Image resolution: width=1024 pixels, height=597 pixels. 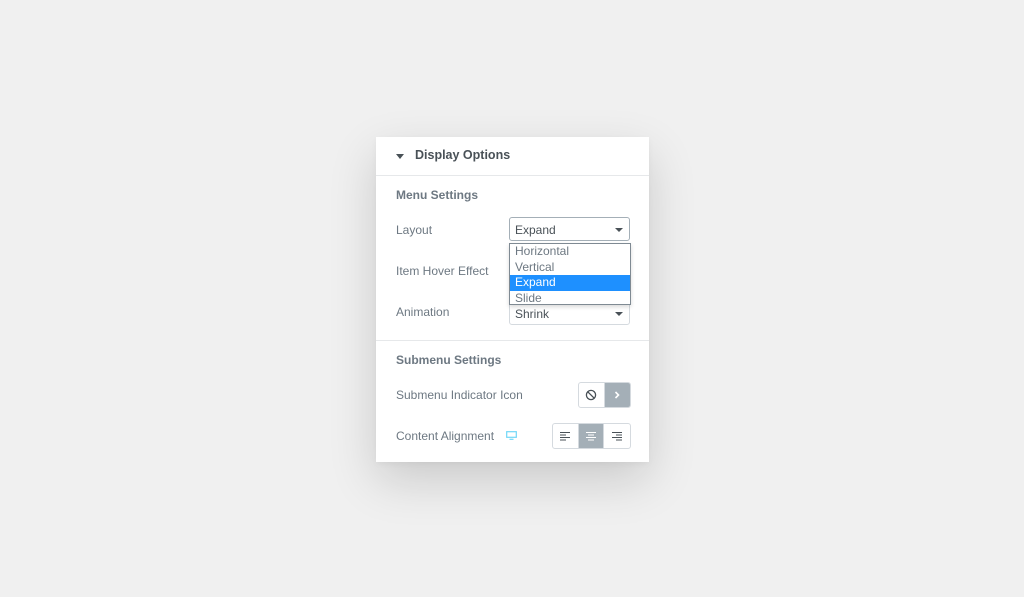 I want to click on align-right-button, so click(x=617, y=436).